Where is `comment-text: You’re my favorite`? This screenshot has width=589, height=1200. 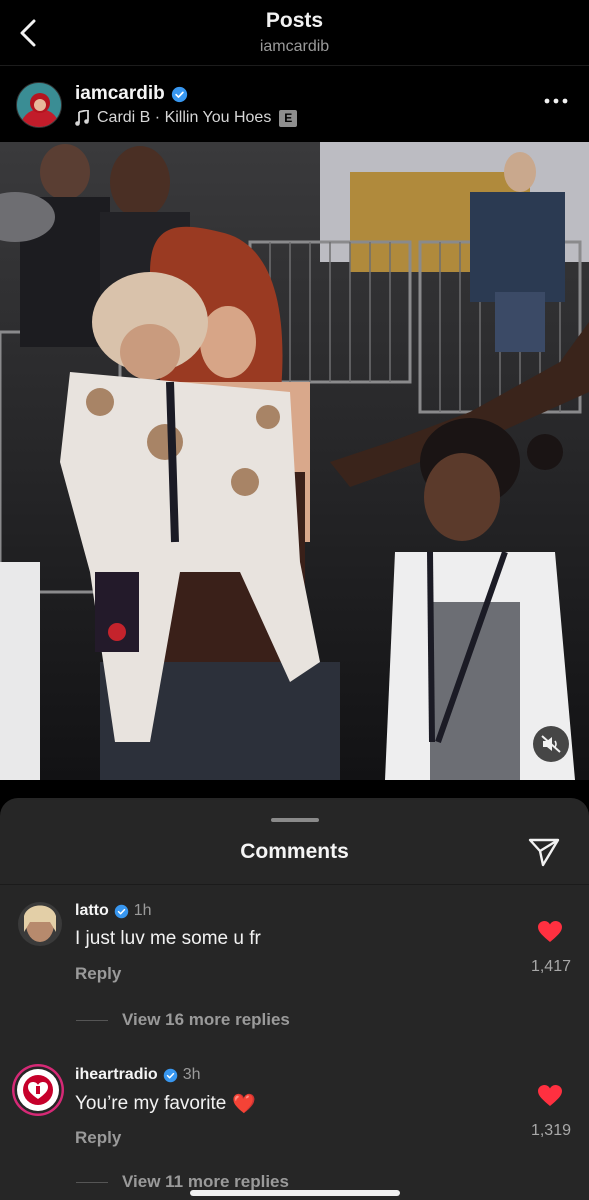
comment-text: You’re my favorite is located at coordinates (151, 1103).